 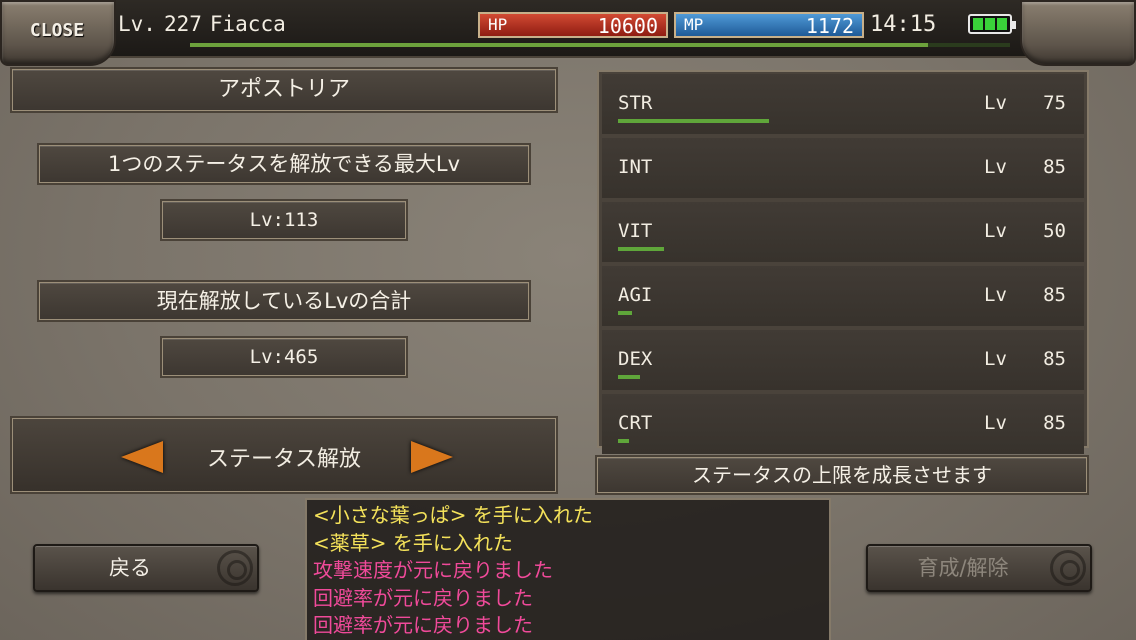 I want to click on total-level-value: Lv:465, so click(x=284, y=357).